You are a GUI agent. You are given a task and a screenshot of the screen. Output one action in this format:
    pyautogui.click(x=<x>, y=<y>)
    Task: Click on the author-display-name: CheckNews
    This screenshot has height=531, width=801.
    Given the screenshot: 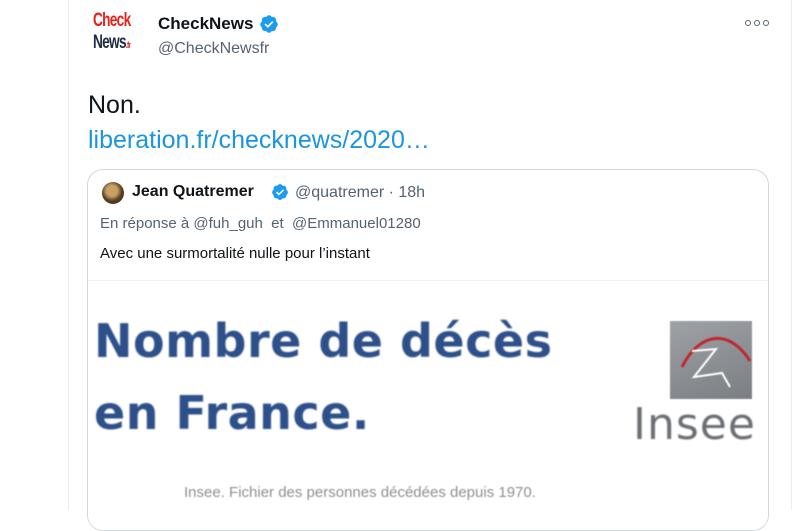 What is the action you would take?
    pyautogui.click(x=205, y=24)
    